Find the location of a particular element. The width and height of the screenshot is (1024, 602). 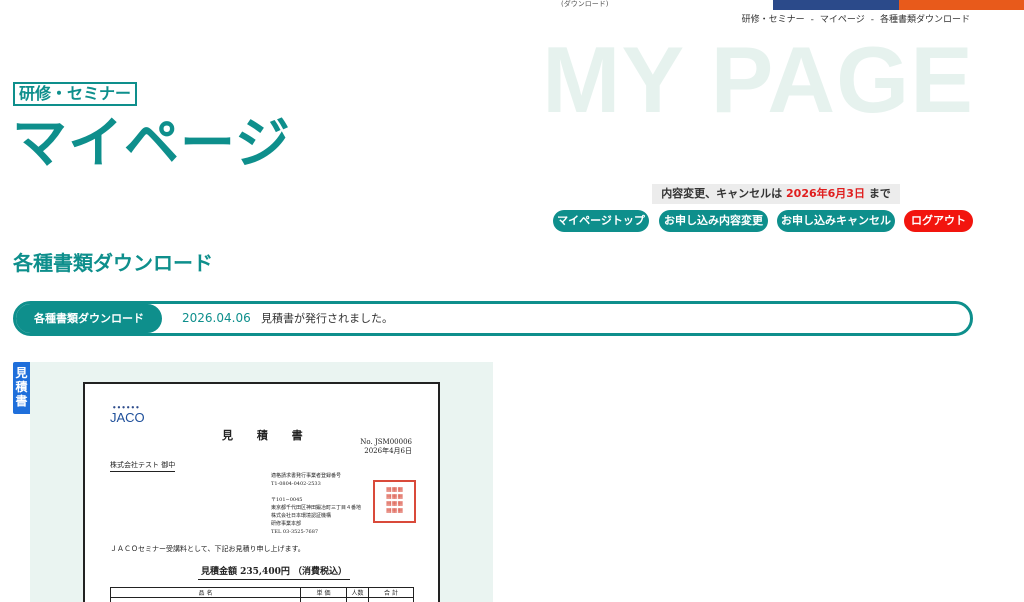

notice-date: 2026.04.06 is located at coordinates (216, 318).